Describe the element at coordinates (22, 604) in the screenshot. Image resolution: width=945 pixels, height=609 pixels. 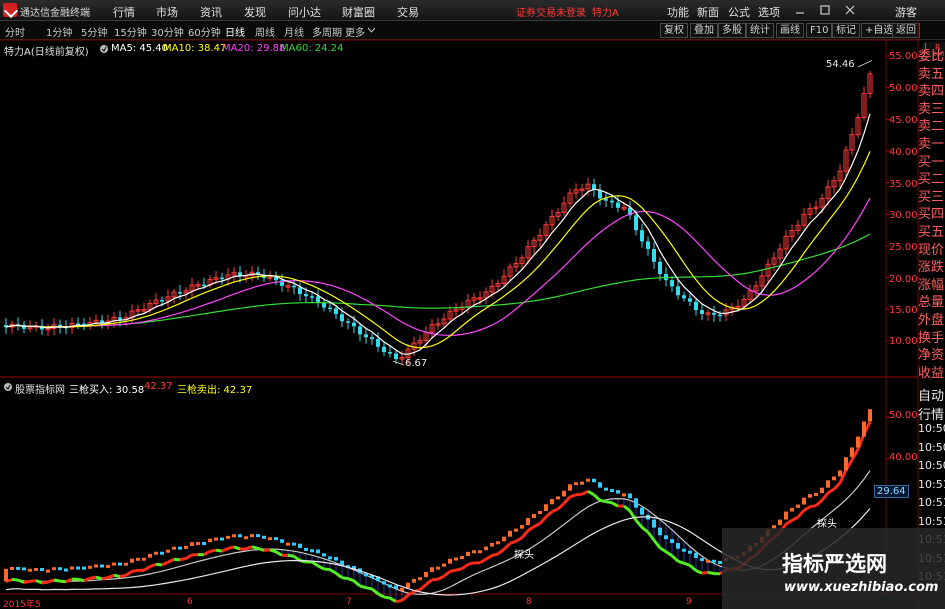
I see `x-label-may: 2015年5` at that location.